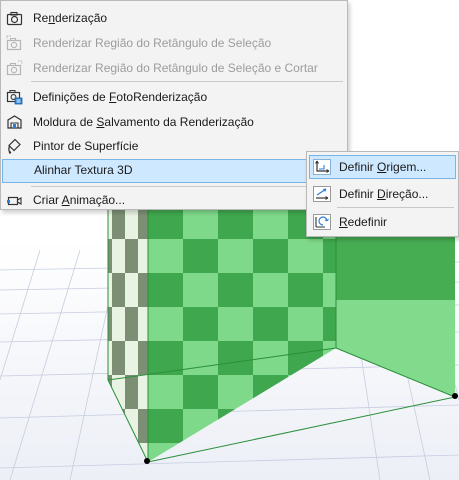 The height and width of the screenshot is (480, 459). I want to click on render-region-icon, so click(14, 43).